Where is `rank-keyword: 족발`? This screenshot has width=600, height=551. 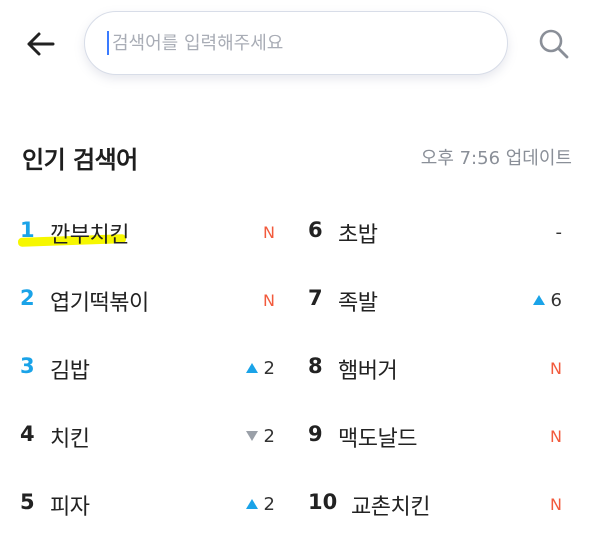
rank-keyword: 족발 is located at coordinates (358, 303).